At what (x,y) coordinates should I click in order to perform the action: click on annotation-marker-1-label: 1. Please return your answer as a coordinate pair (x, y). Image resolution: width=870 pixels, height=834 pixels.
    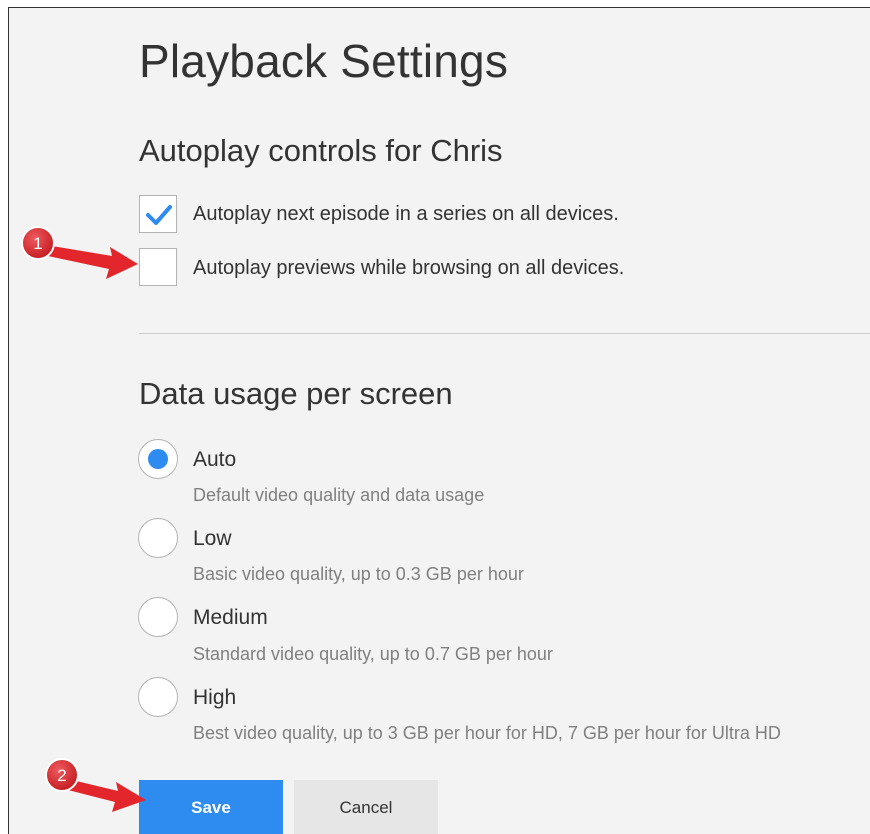
    Looking at the image, I should click on (37, 243).